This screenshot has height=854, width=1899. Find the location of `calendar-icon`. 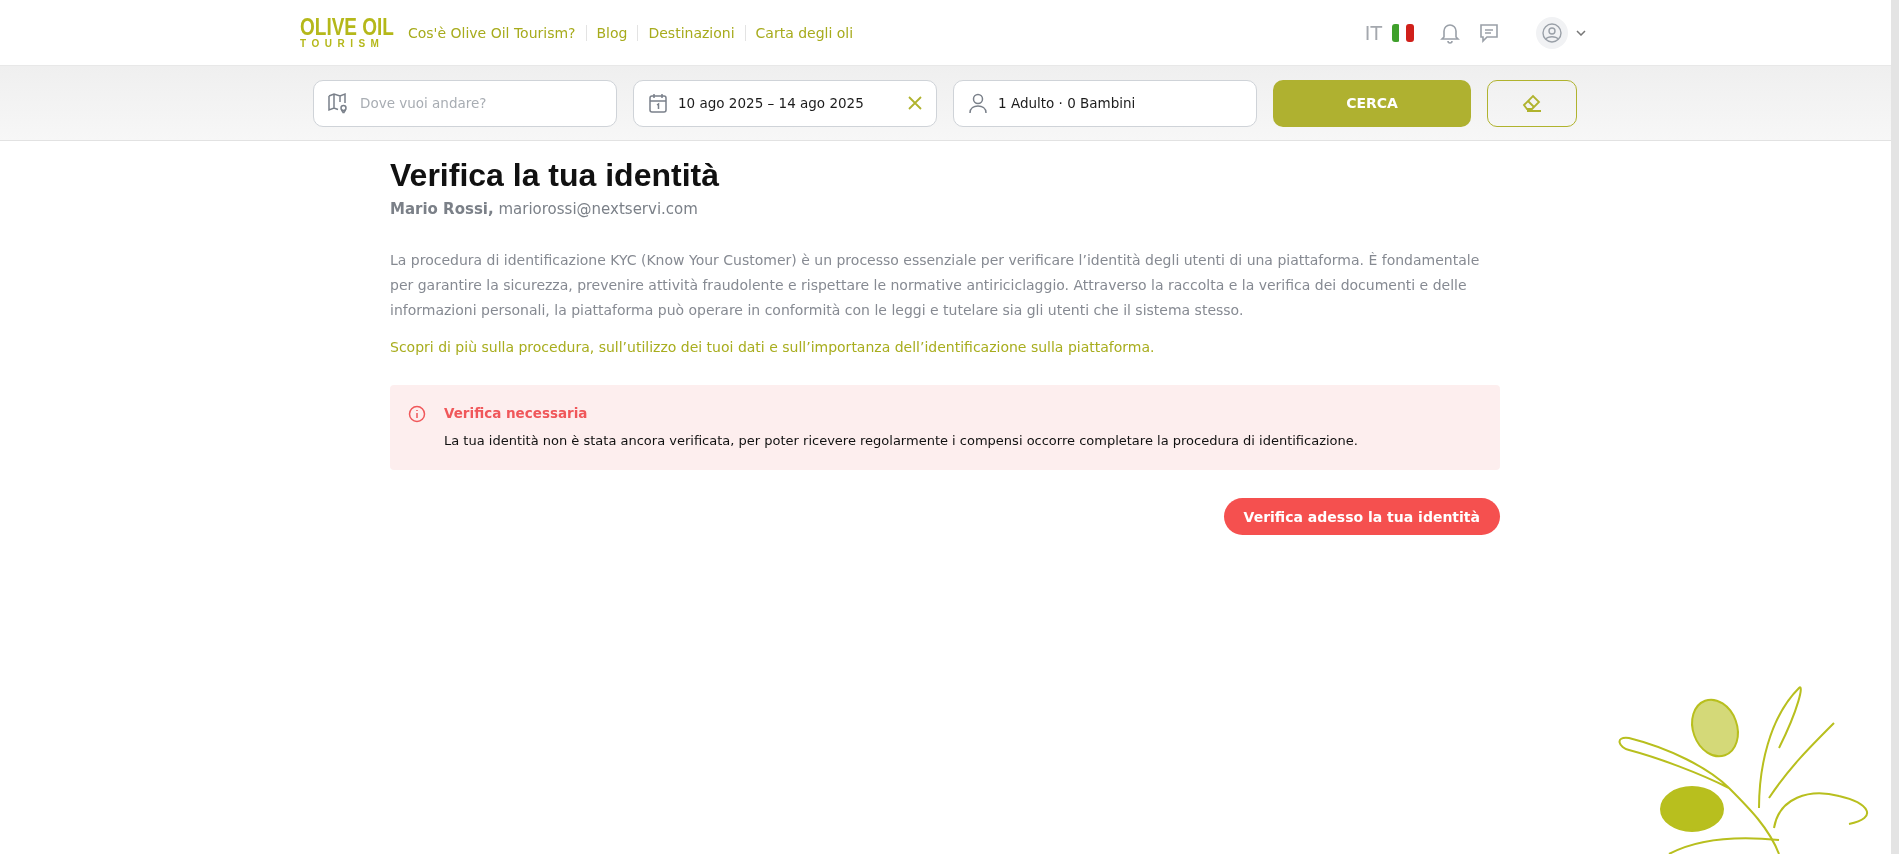

calendar-icon is located at coordinates (658, 103).